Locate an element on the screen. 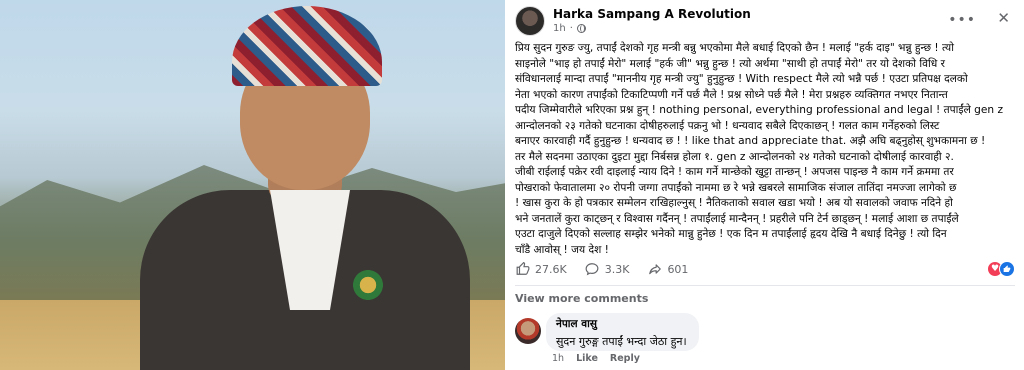  post-line: चाँडै आवोस् ! जय देश ! is located at coordinates (562, 249).